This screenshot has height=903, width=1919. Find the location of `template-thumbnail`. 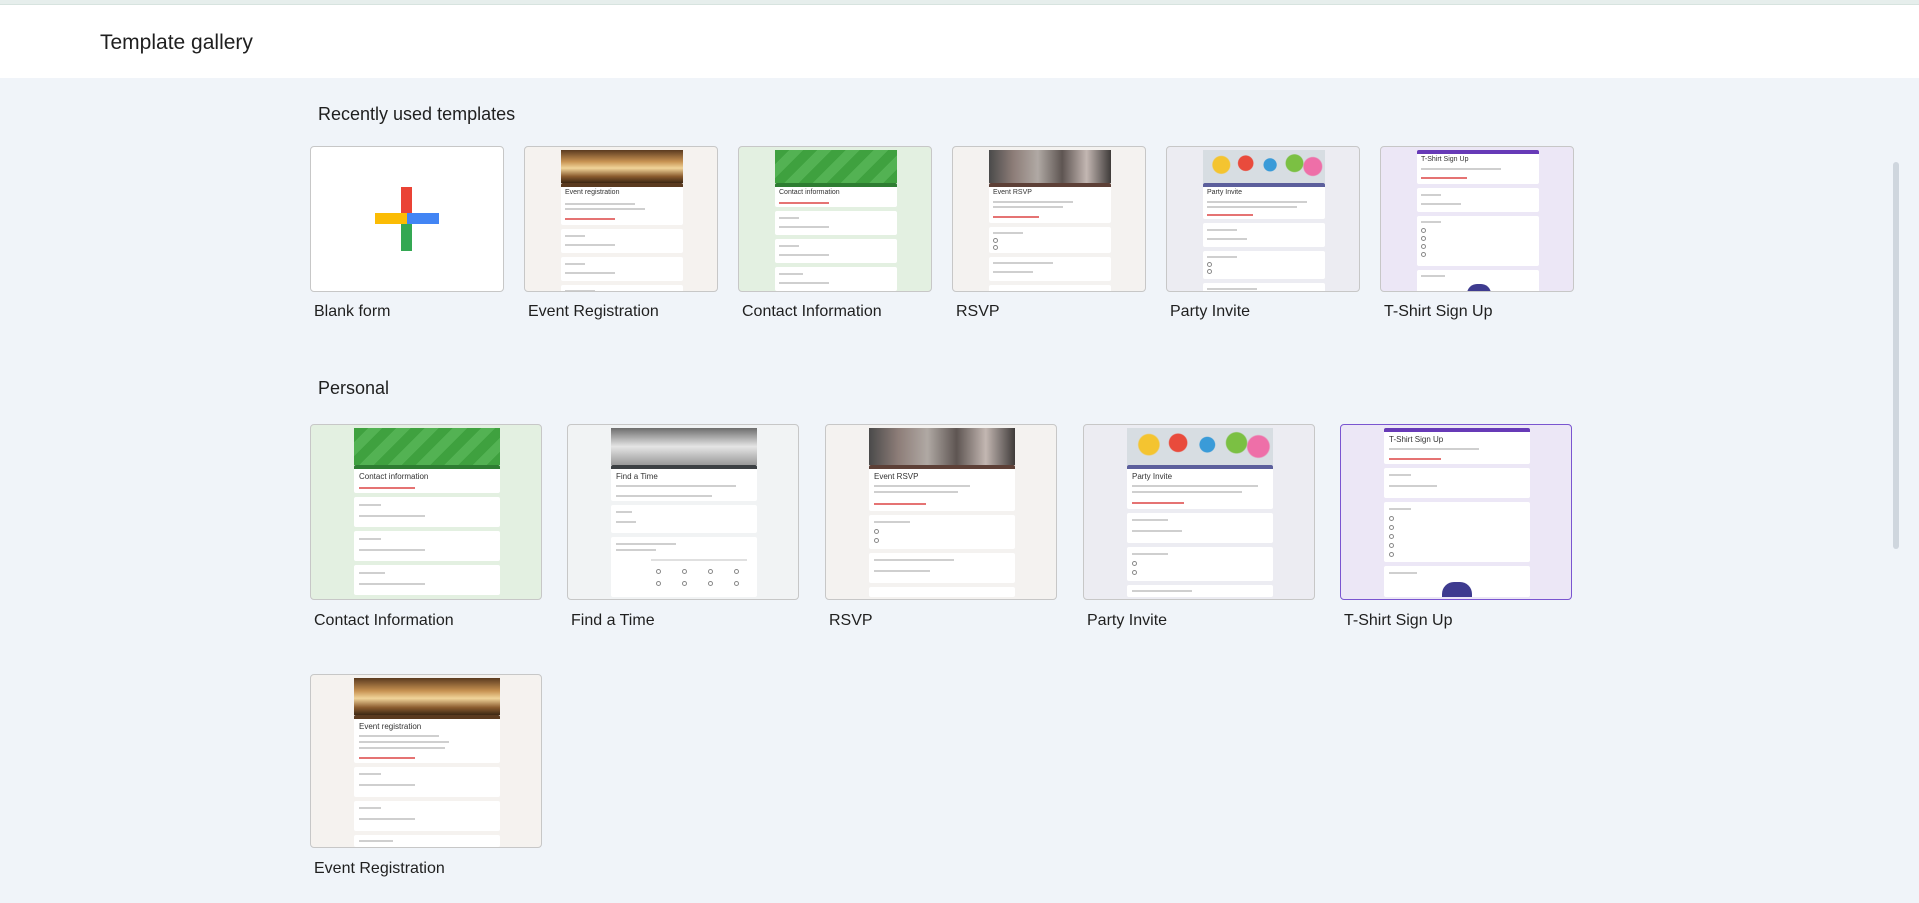

template-thumbnail is located at coordinates (407, 219).